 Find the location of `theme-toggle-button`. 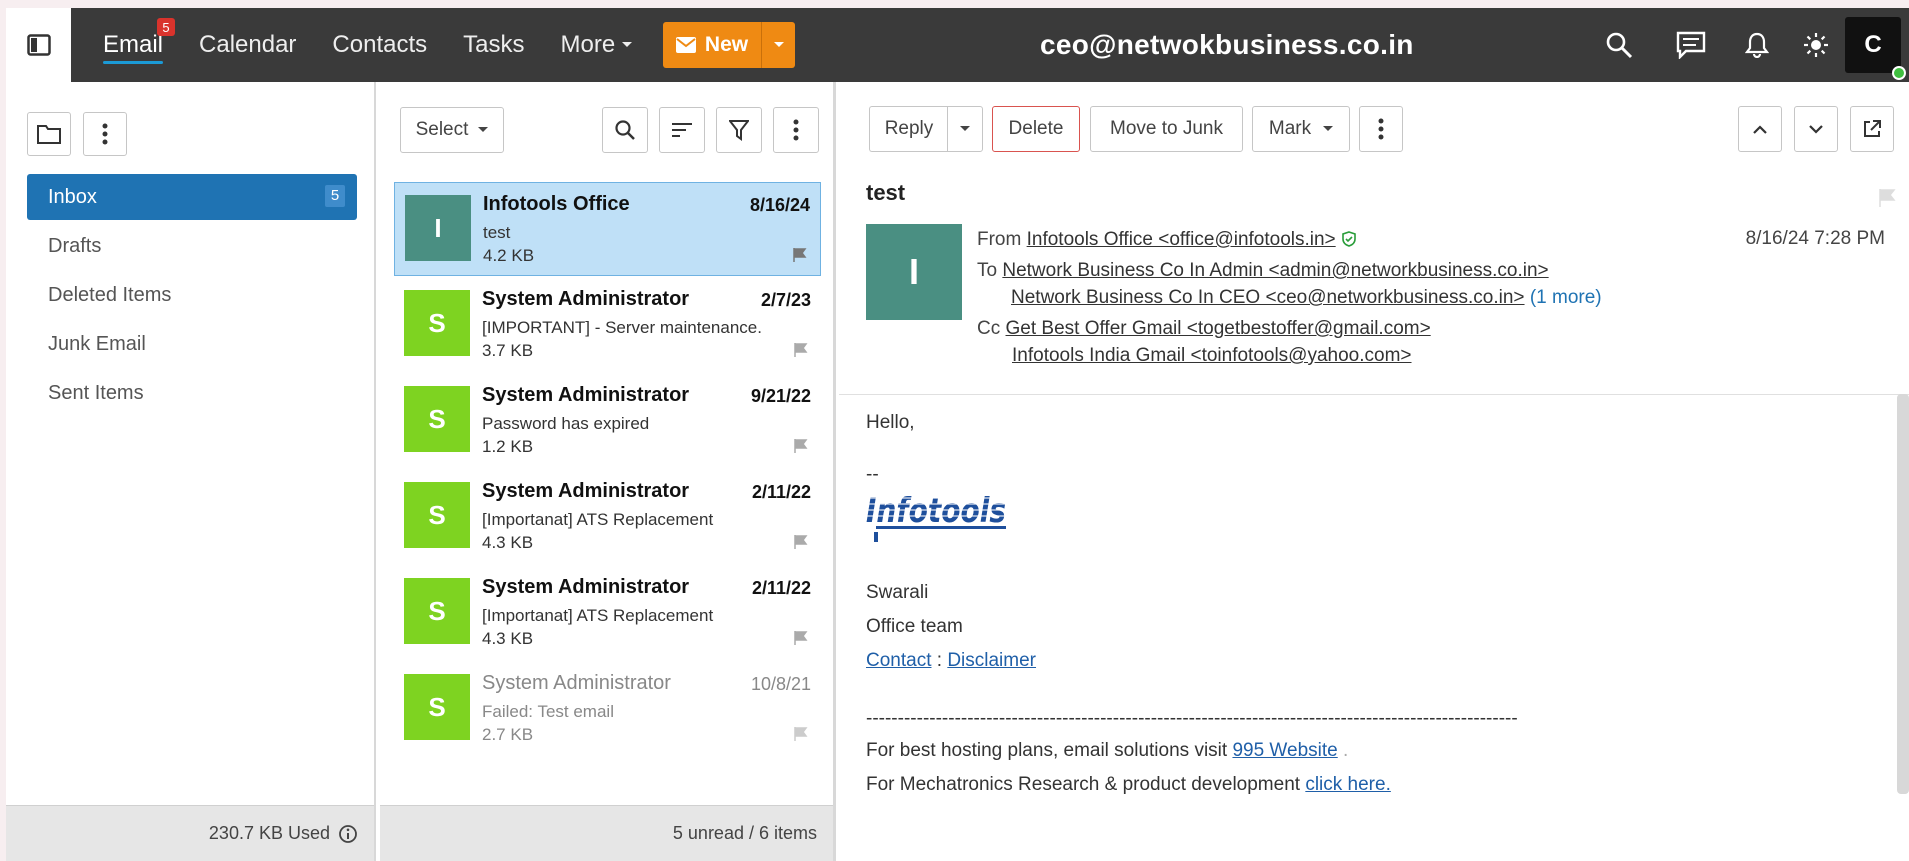

theme-toggle-button is located at coordinates (1816, 45).